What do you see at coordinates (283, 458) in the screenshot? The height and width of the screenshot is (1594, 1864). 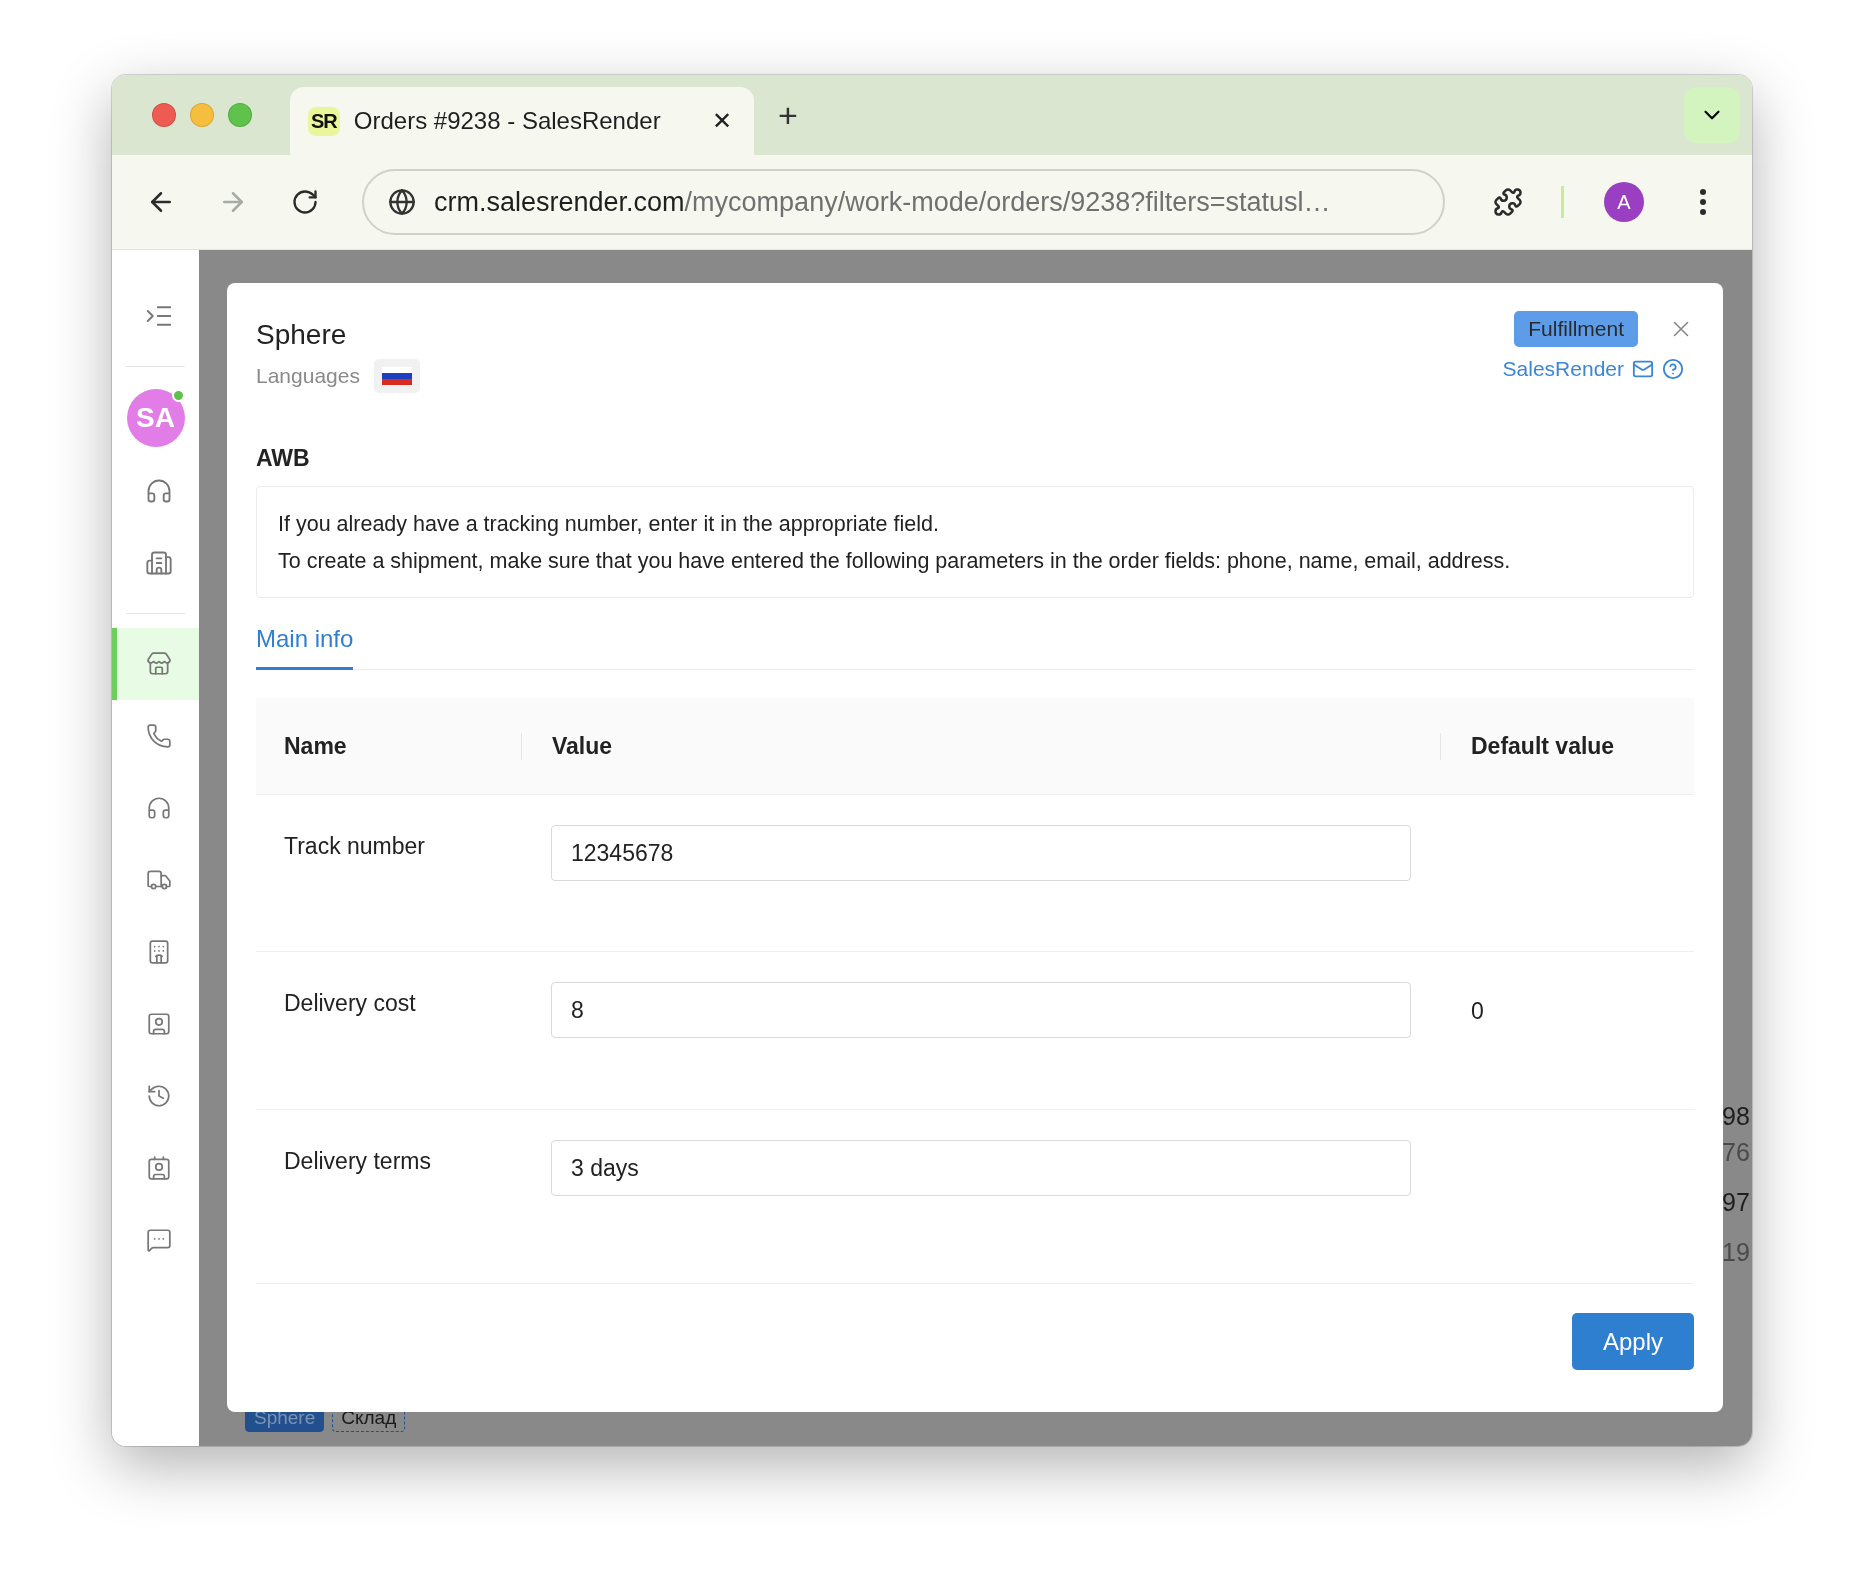 I see `section-title: AWB` at bounding box center [283, 458].